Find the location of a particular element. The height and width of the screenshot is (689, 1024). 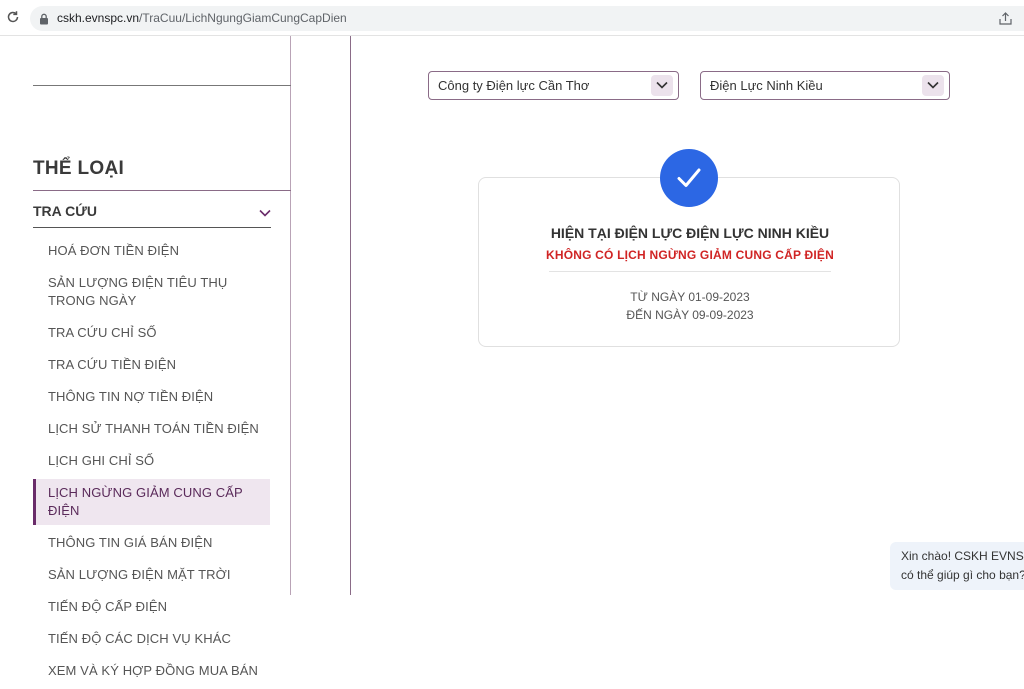

result-from-date: TỪ NGÀY 01-09-2023 is located at coordinates (690, 297).